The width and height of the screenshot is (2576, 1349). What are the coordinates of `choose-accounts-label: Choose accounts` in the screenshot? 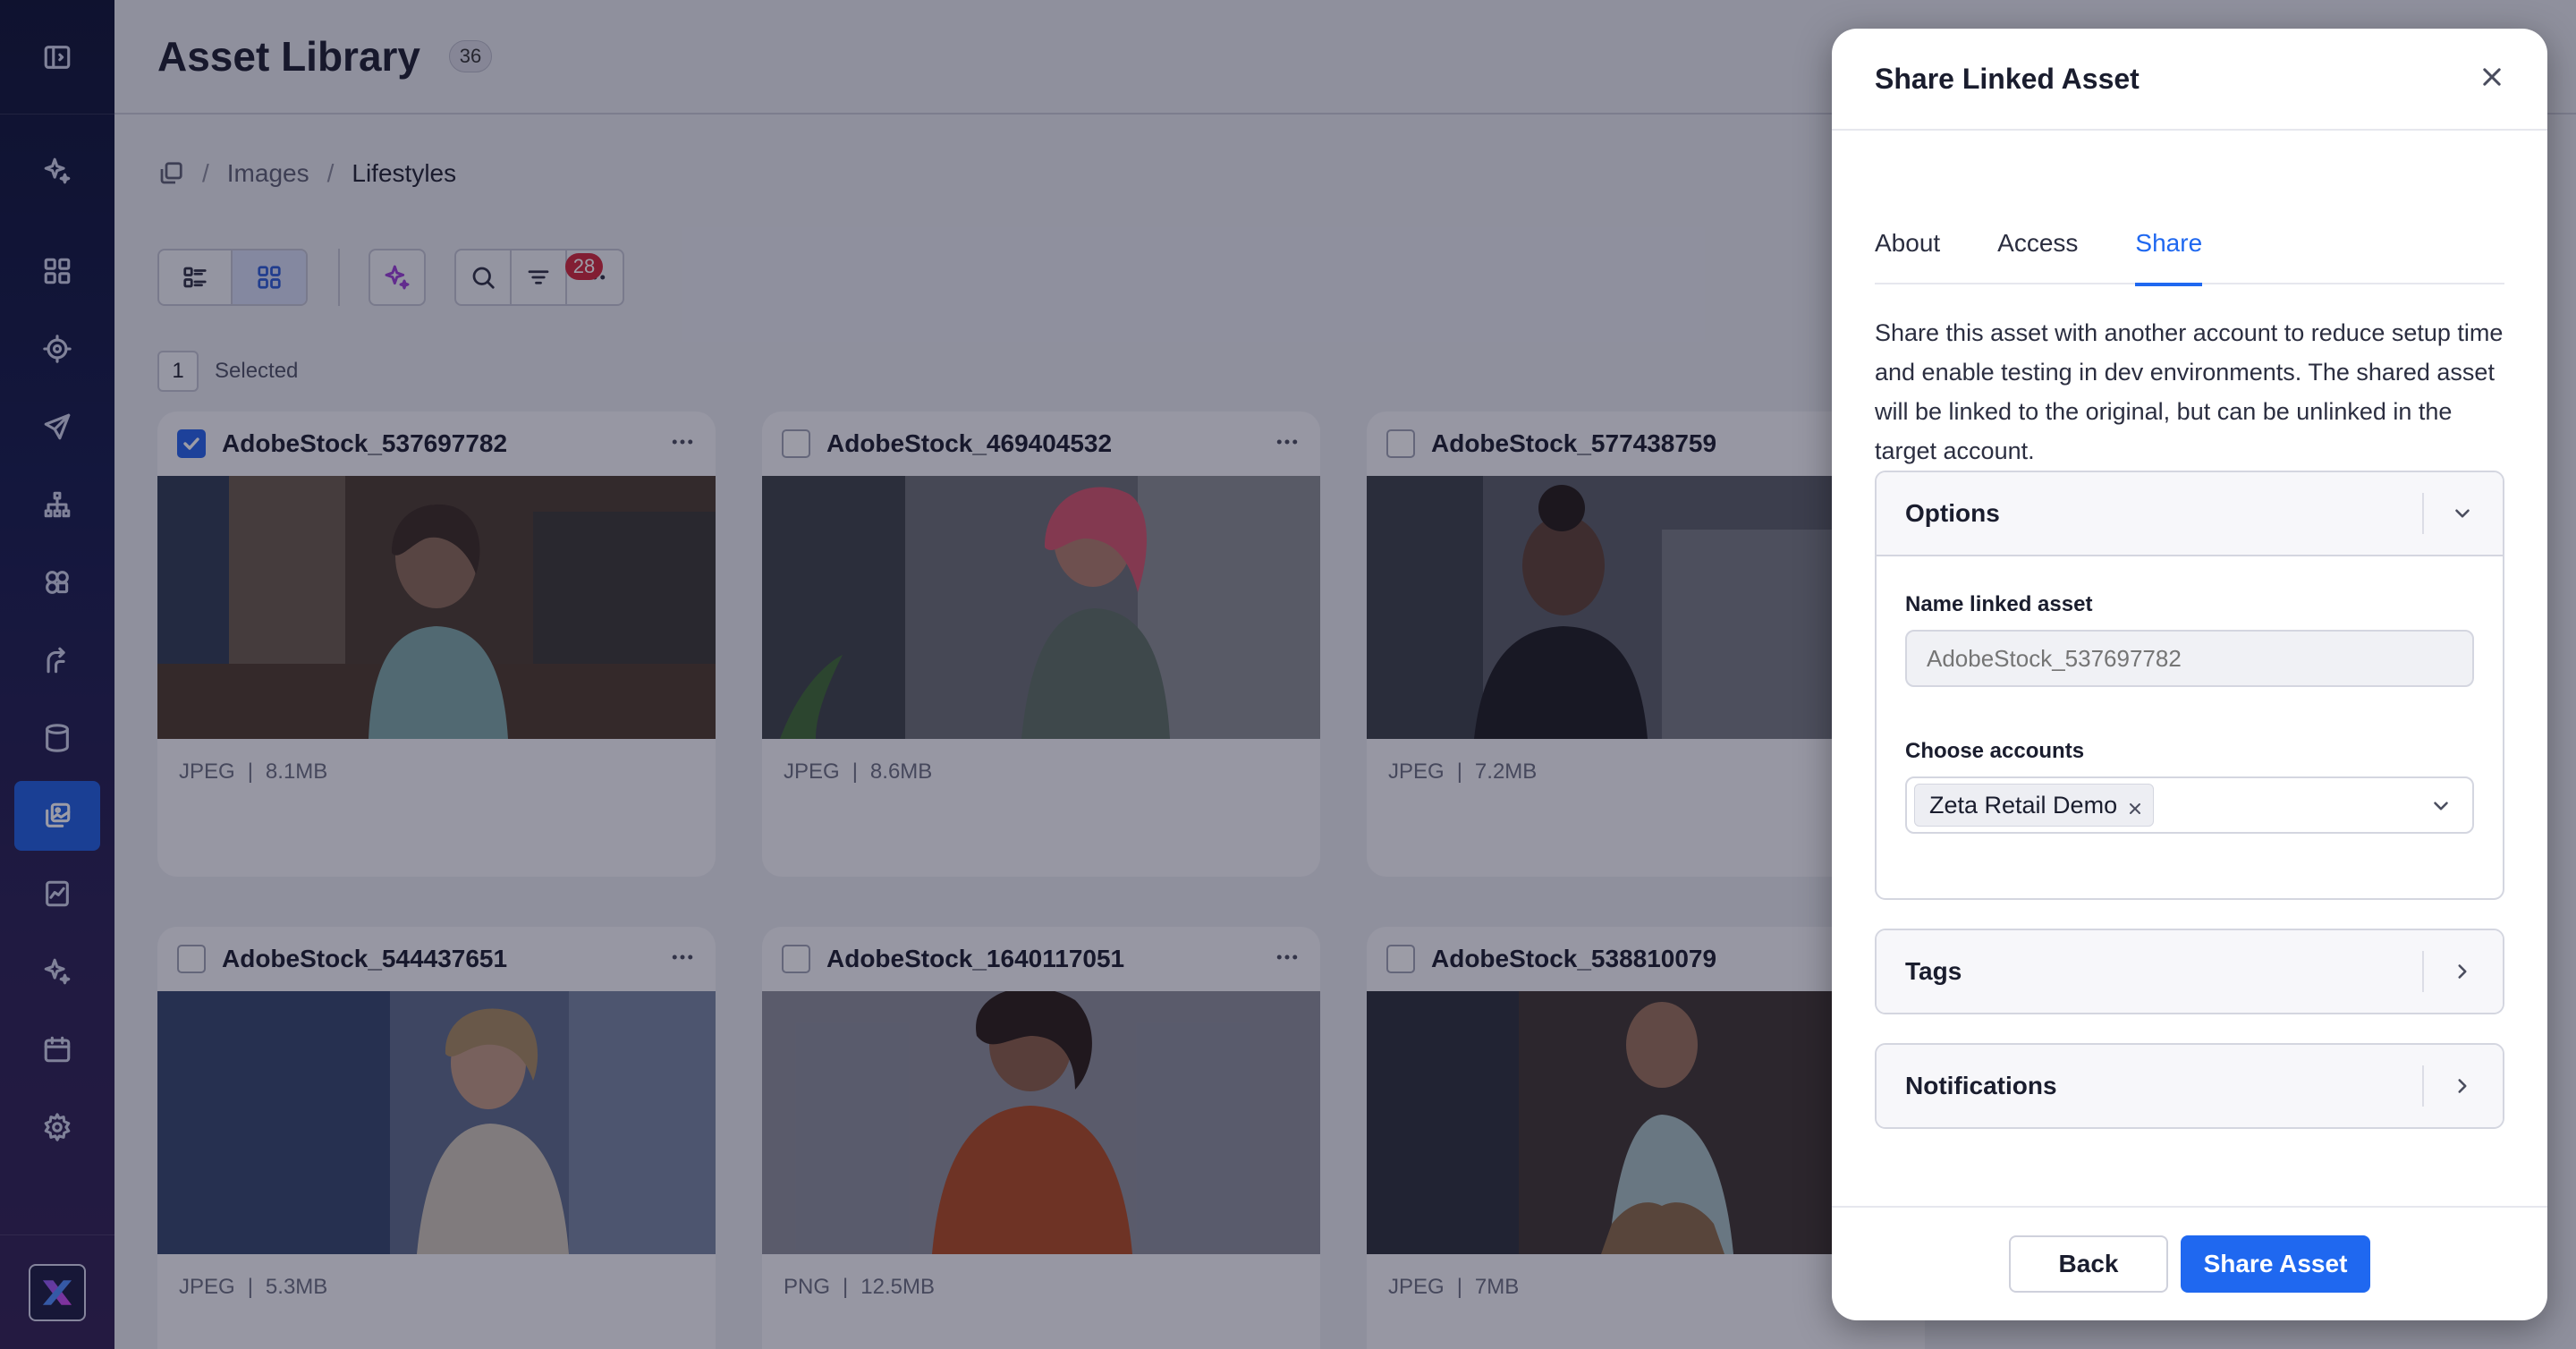 It's located at (1995, 751).